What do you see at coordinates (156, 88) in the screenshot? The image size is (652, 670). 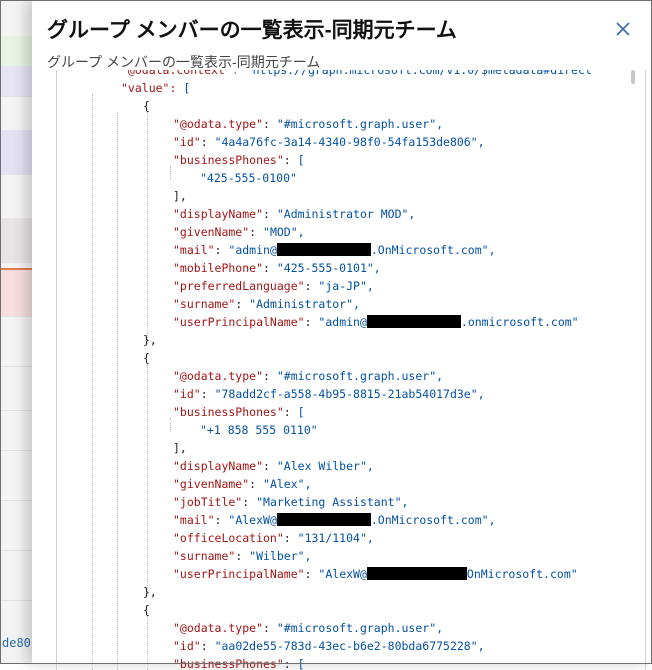 I see `code-line: "value": [` at bounding box center [156, 88].